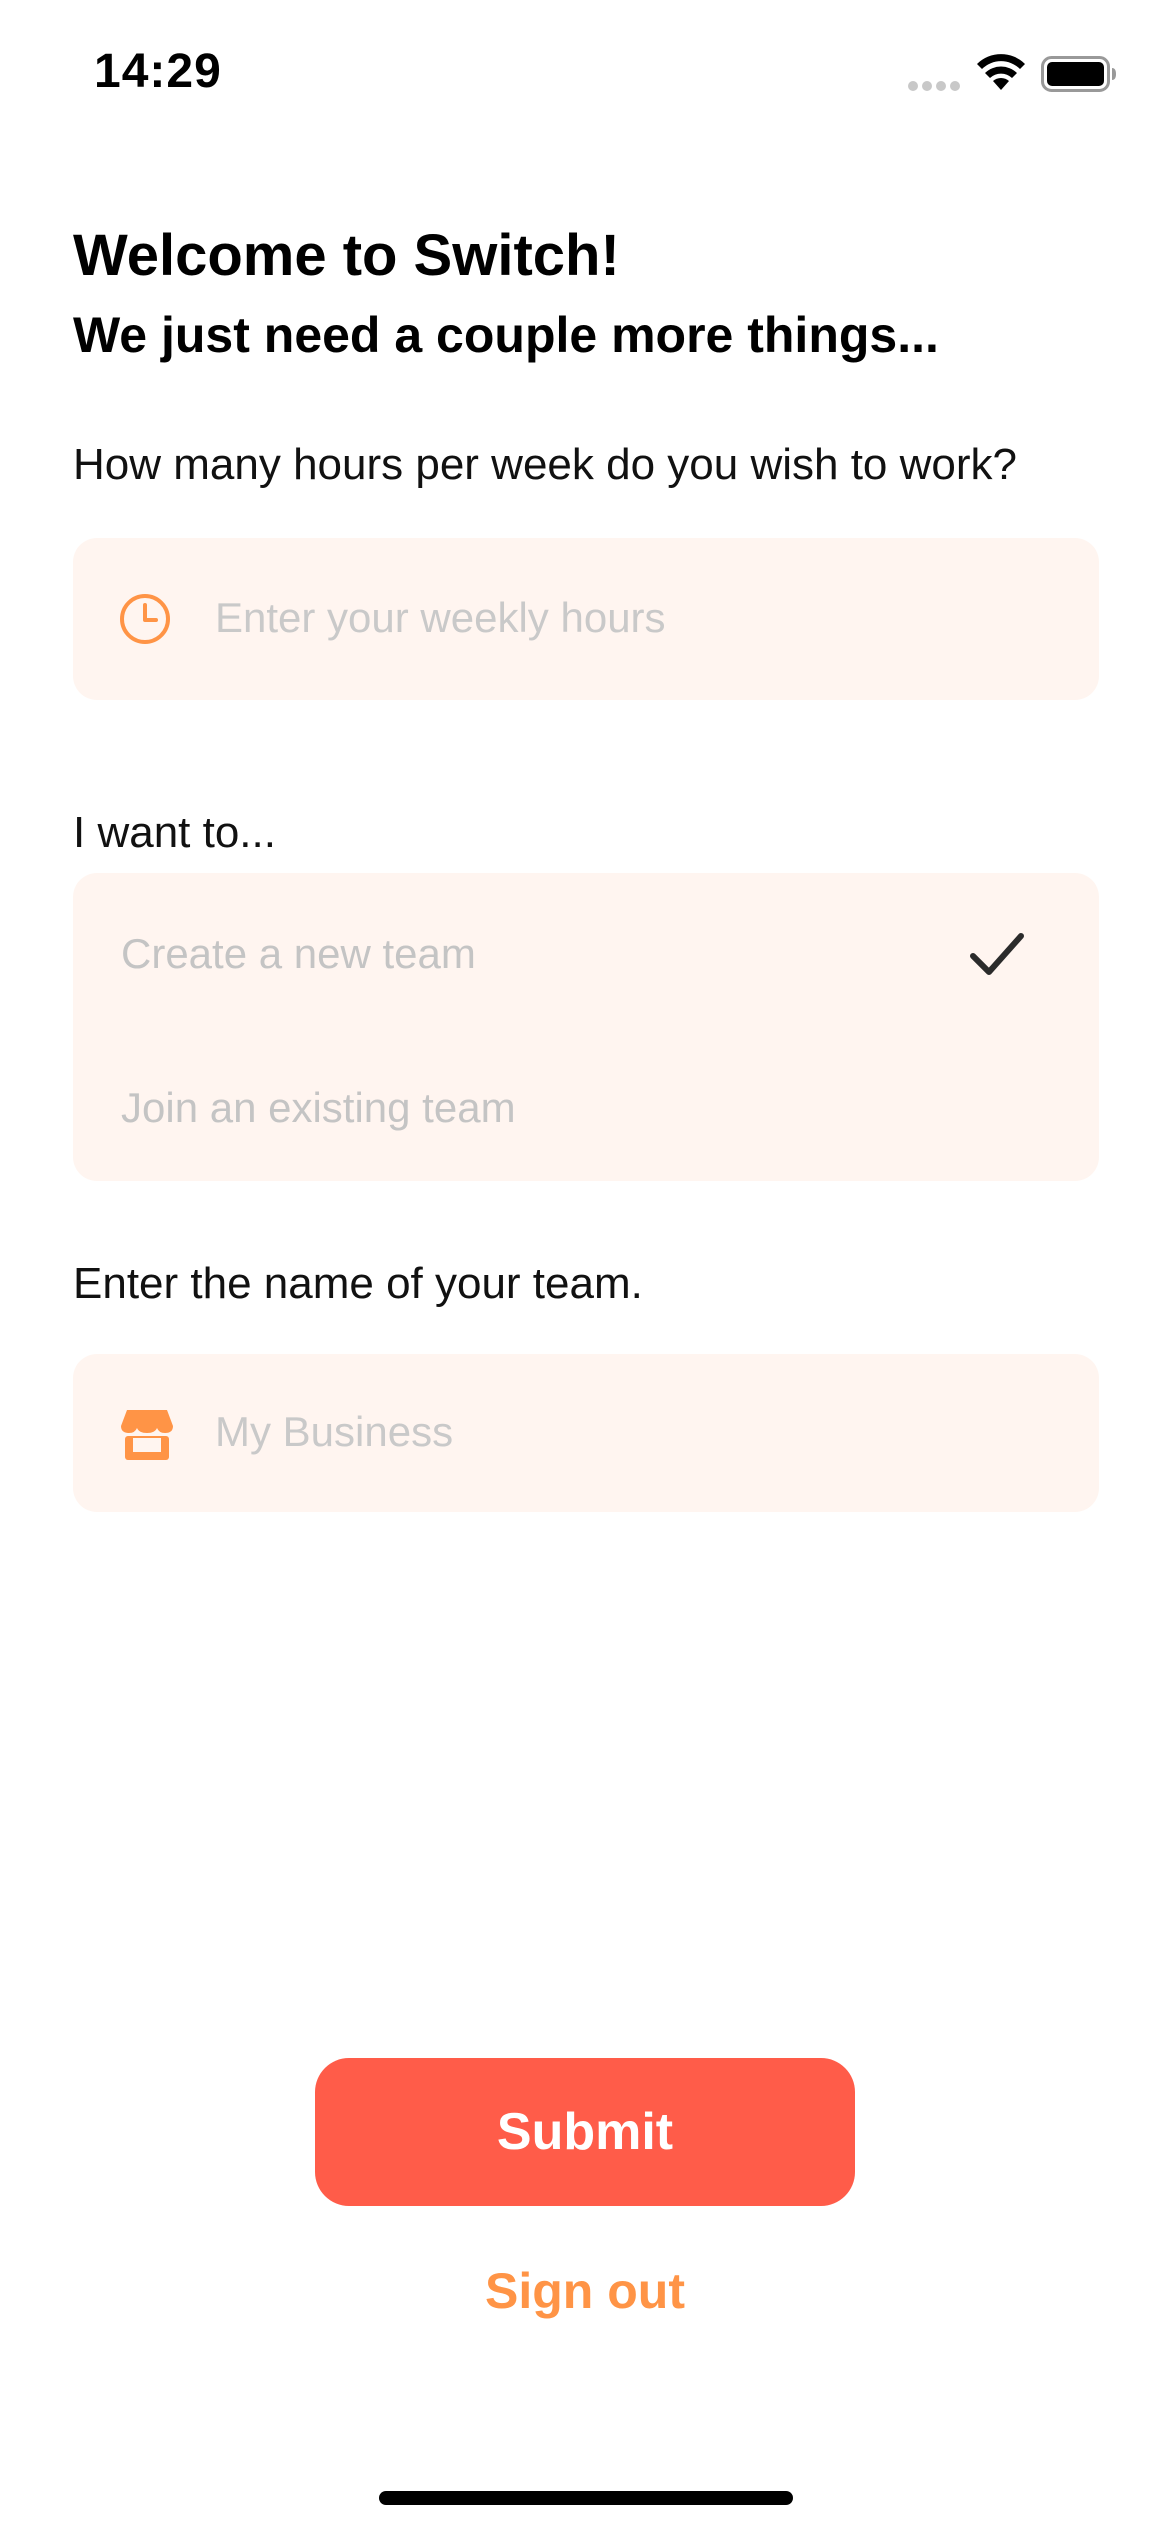 The height and width of the screenshot is (2532, 1170). What do you see at coordinates (440, 617) in the screenshot?
I see `weekly-hours-placeholder: Enter your weekly hours` at bounding box center [440, 617].